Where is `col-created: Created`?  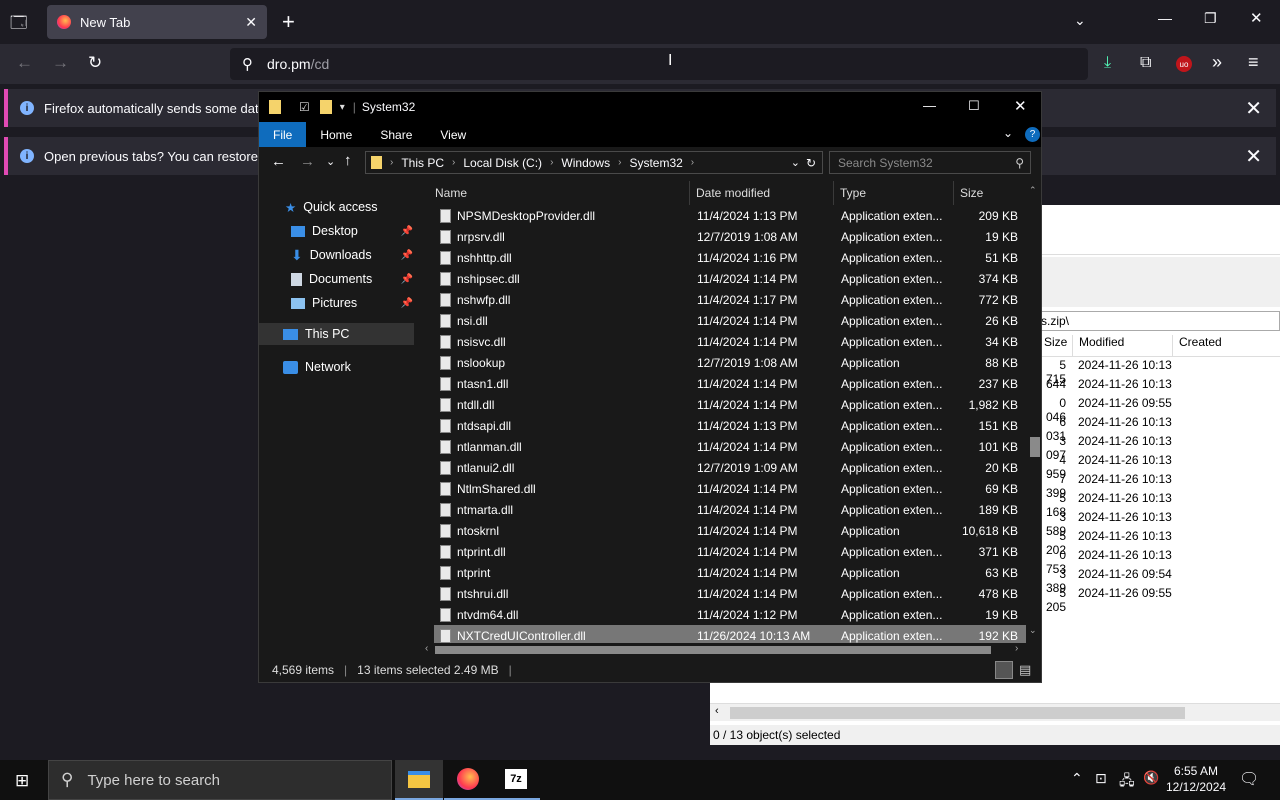
col-created: Created is located at coordinates (1222, 345).